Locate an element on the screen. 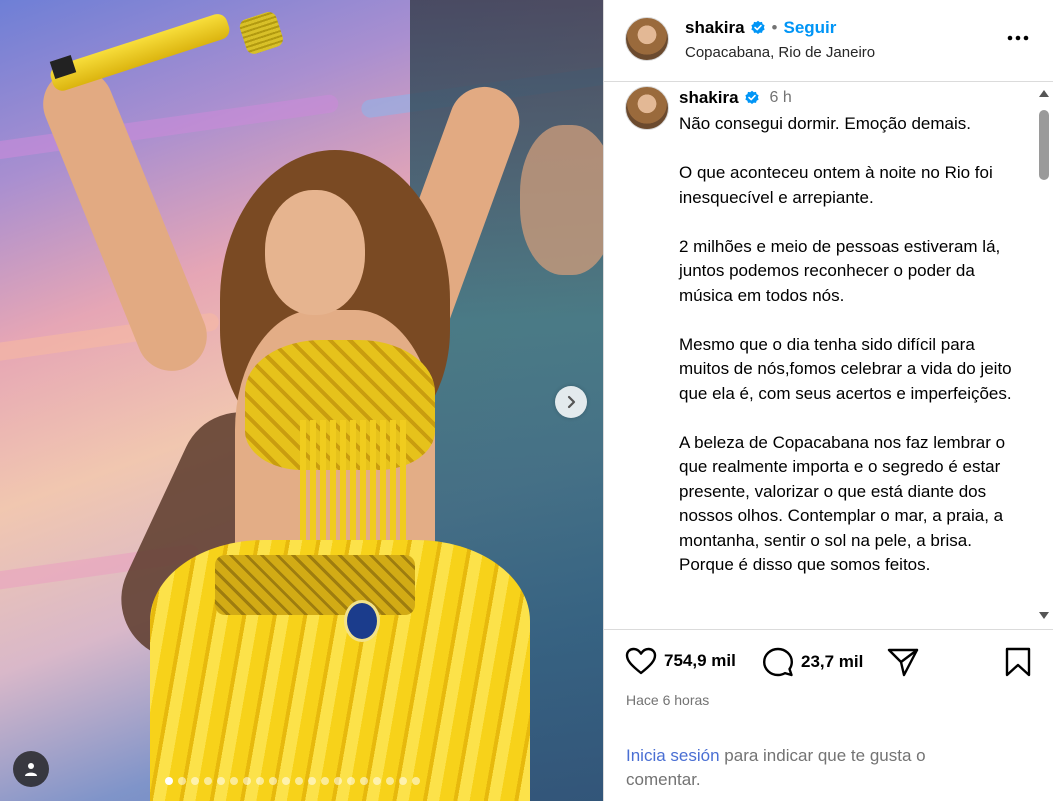 This screenshot has width=1053, height=801. belt-badge is located at coordinates (362, 621).